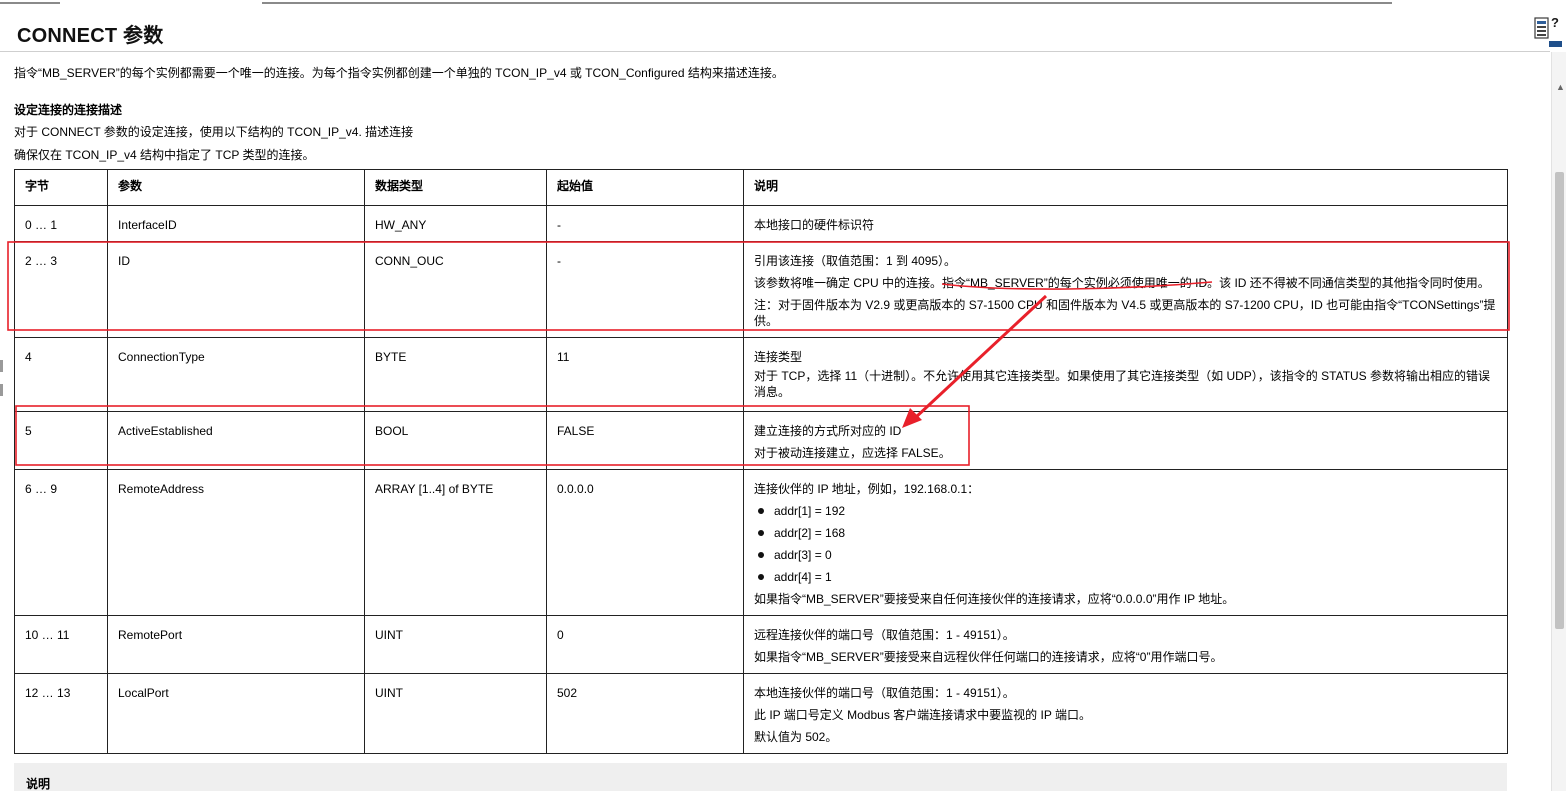  Describe the element at coordinates (2, 390) in the screenshot. I see `left-edge-marks` at that location.